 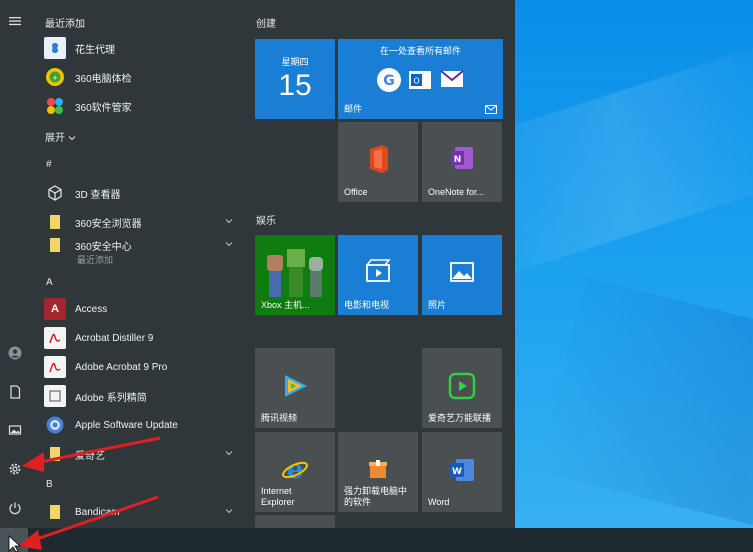 What do you see at coordinates (457, 472) in the screenshot?
I see `svg-text: W` at bounding box center [457, 472].